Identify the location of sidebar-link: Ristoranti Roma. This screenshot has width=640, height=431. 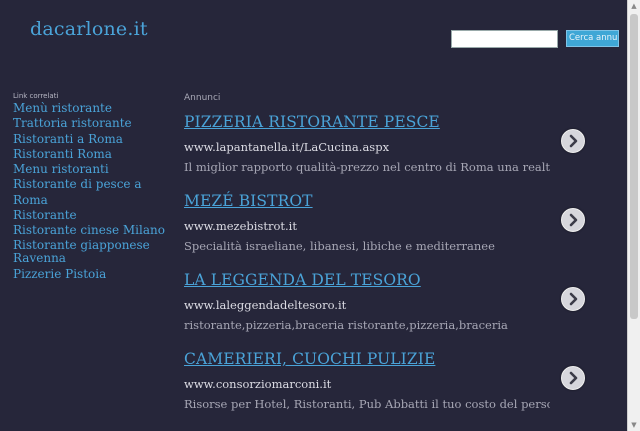
(93, 154).